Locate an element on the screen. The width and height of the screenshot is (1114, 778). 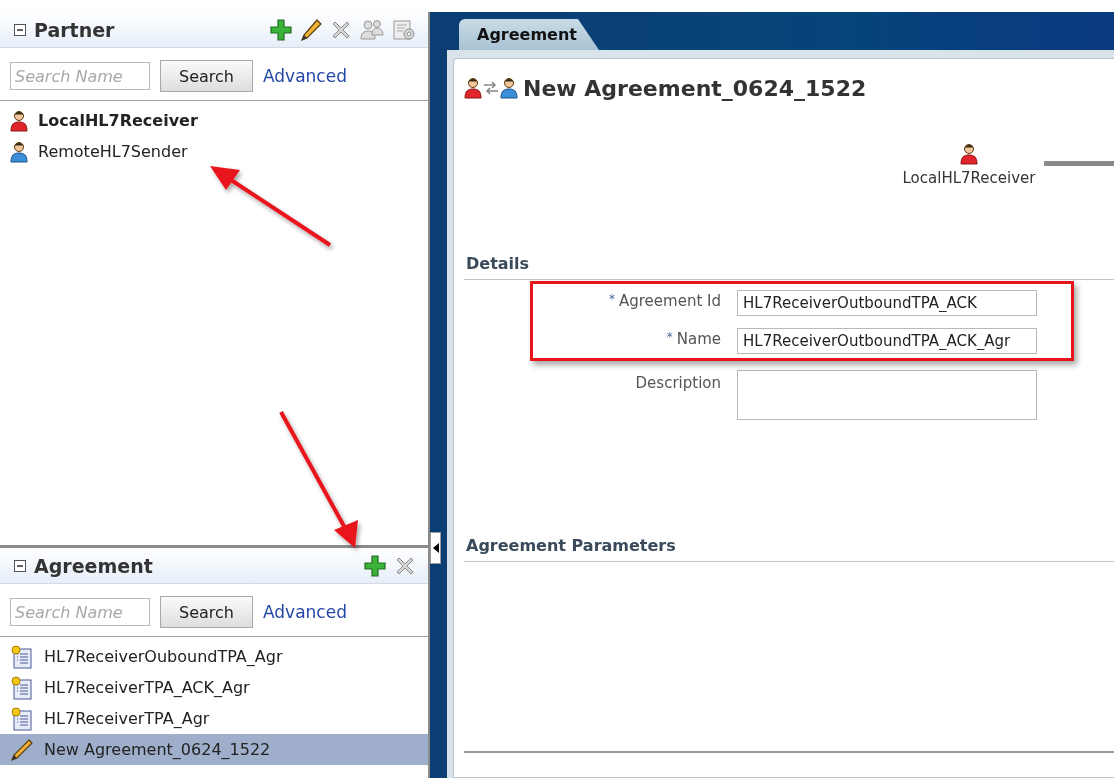
collapse-arrow-icon is located at coordinates (435, 548).